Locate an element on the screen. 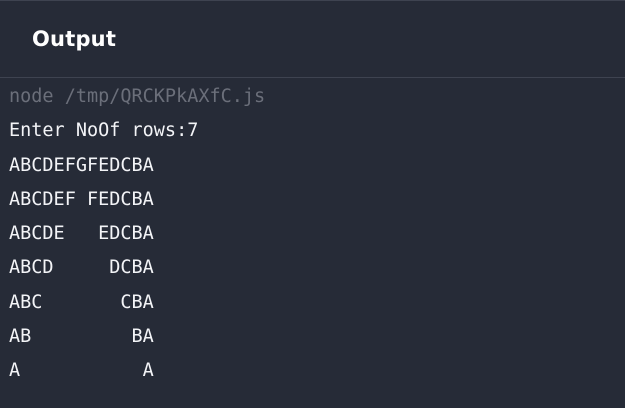 This screenshot has width=625, height=408. console-prompt-line: Enter NoOf rows:7 is located at coordinates (104, 131).